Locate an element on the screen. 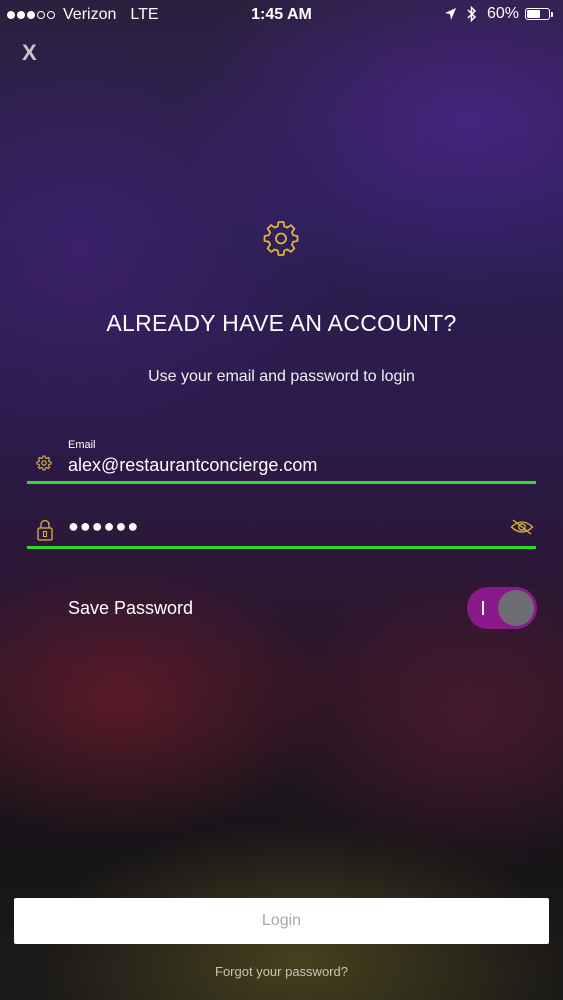  subtitle: Use your email and password to login is located at coordinates (281, 376).